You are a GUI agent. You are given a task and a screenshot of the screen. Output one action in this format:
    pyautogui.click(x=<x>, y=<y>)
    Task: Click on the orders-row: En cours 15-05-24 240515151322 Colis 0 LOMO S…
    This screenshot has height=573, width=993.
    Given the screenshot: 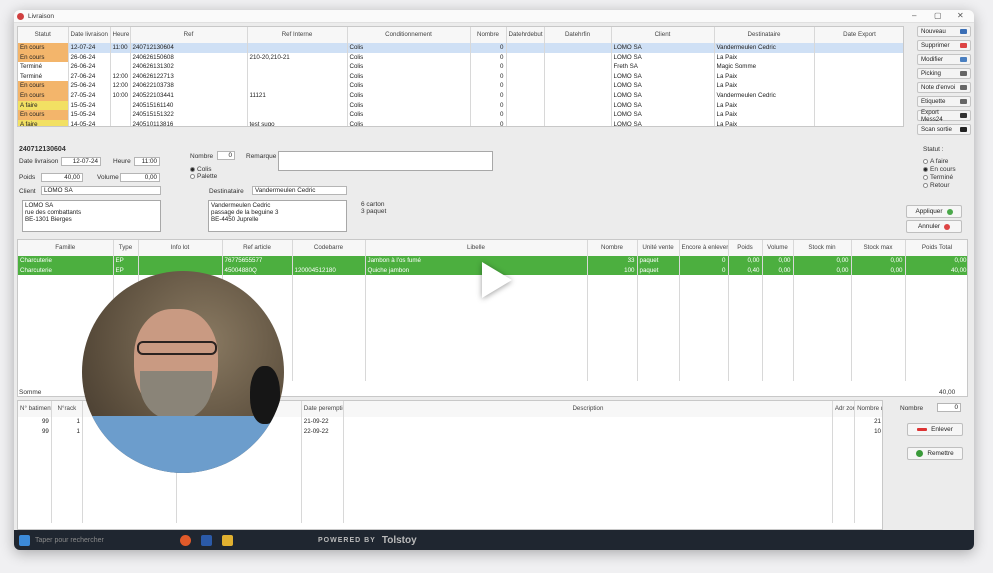 What is the action you would take?
    pyautogui.click(x=460, y=115)
    